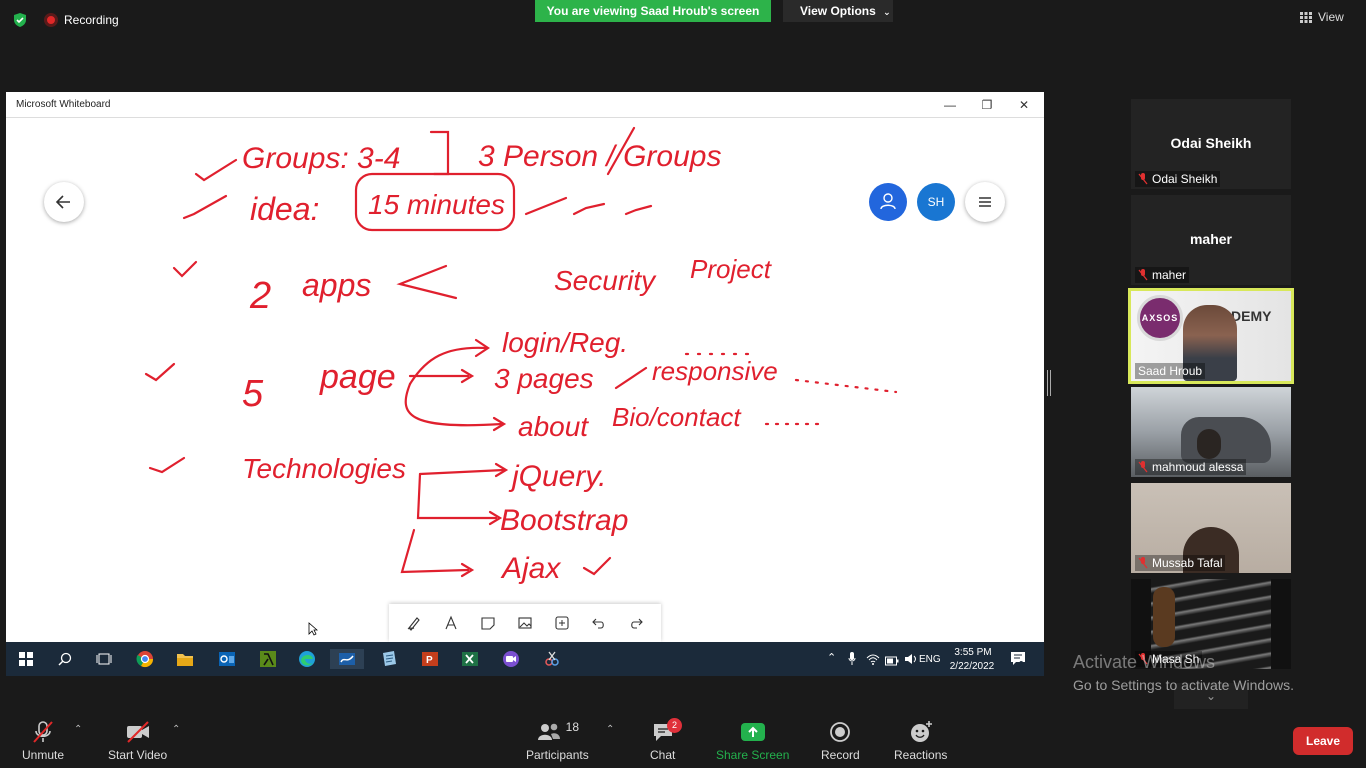 The width and height of the screenshot is (1366, 768). Describe the element at coordinates (43, 732) in the screenshot. I see `microphone-muted-icon` at that location.